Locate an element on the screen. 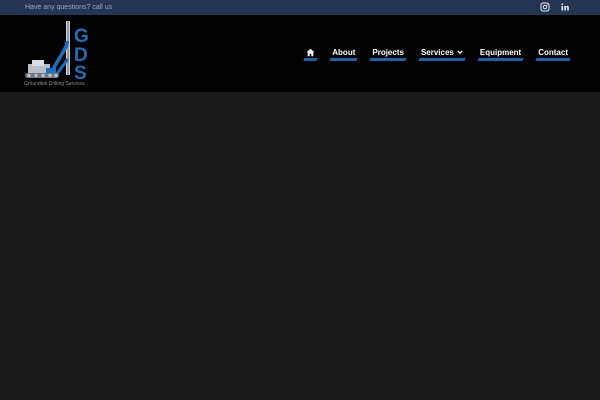 The height and width of the screenshot is (400, 600). drilling-rig-logo-graphic: G D S is located at coordinates (57, 52).